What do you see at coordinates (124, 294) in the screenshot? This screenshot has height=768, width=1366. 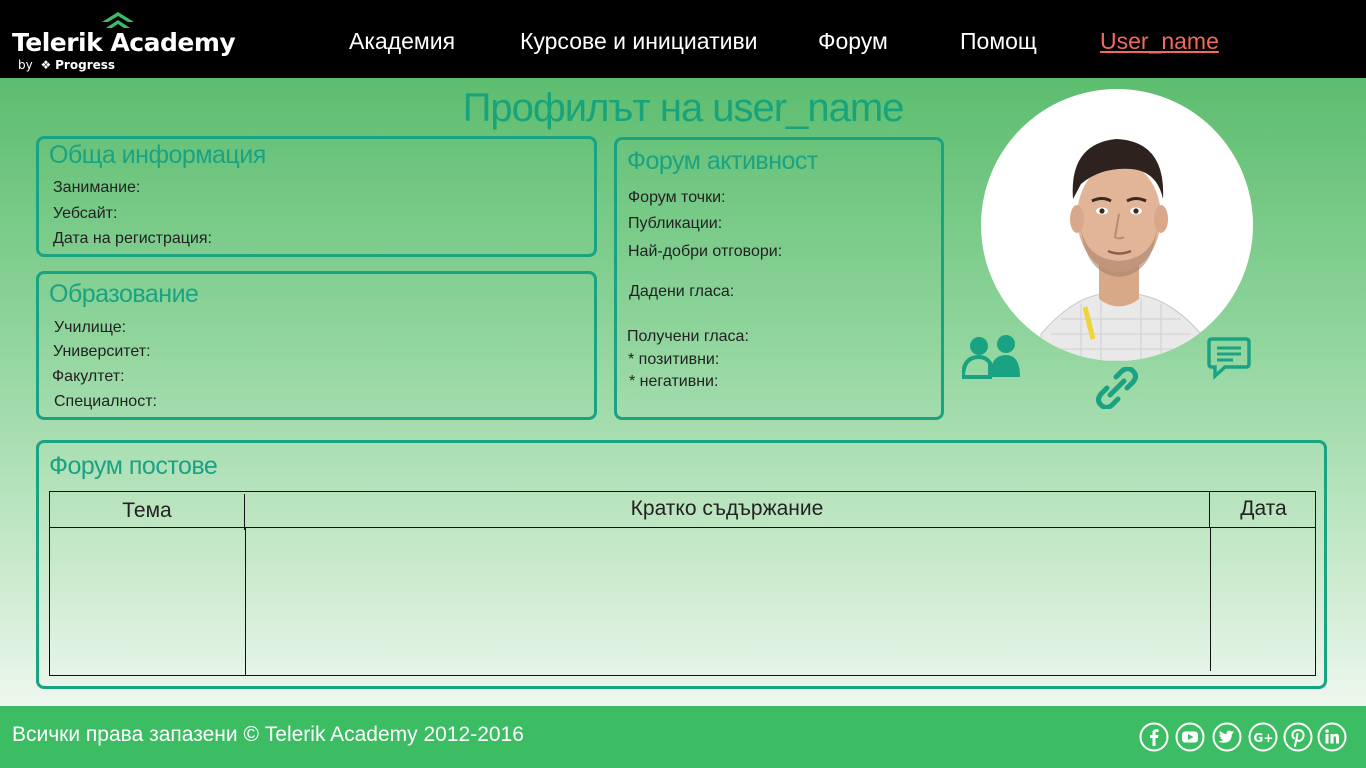 I see `education-title: Образование` at bounding box center [124, 294].